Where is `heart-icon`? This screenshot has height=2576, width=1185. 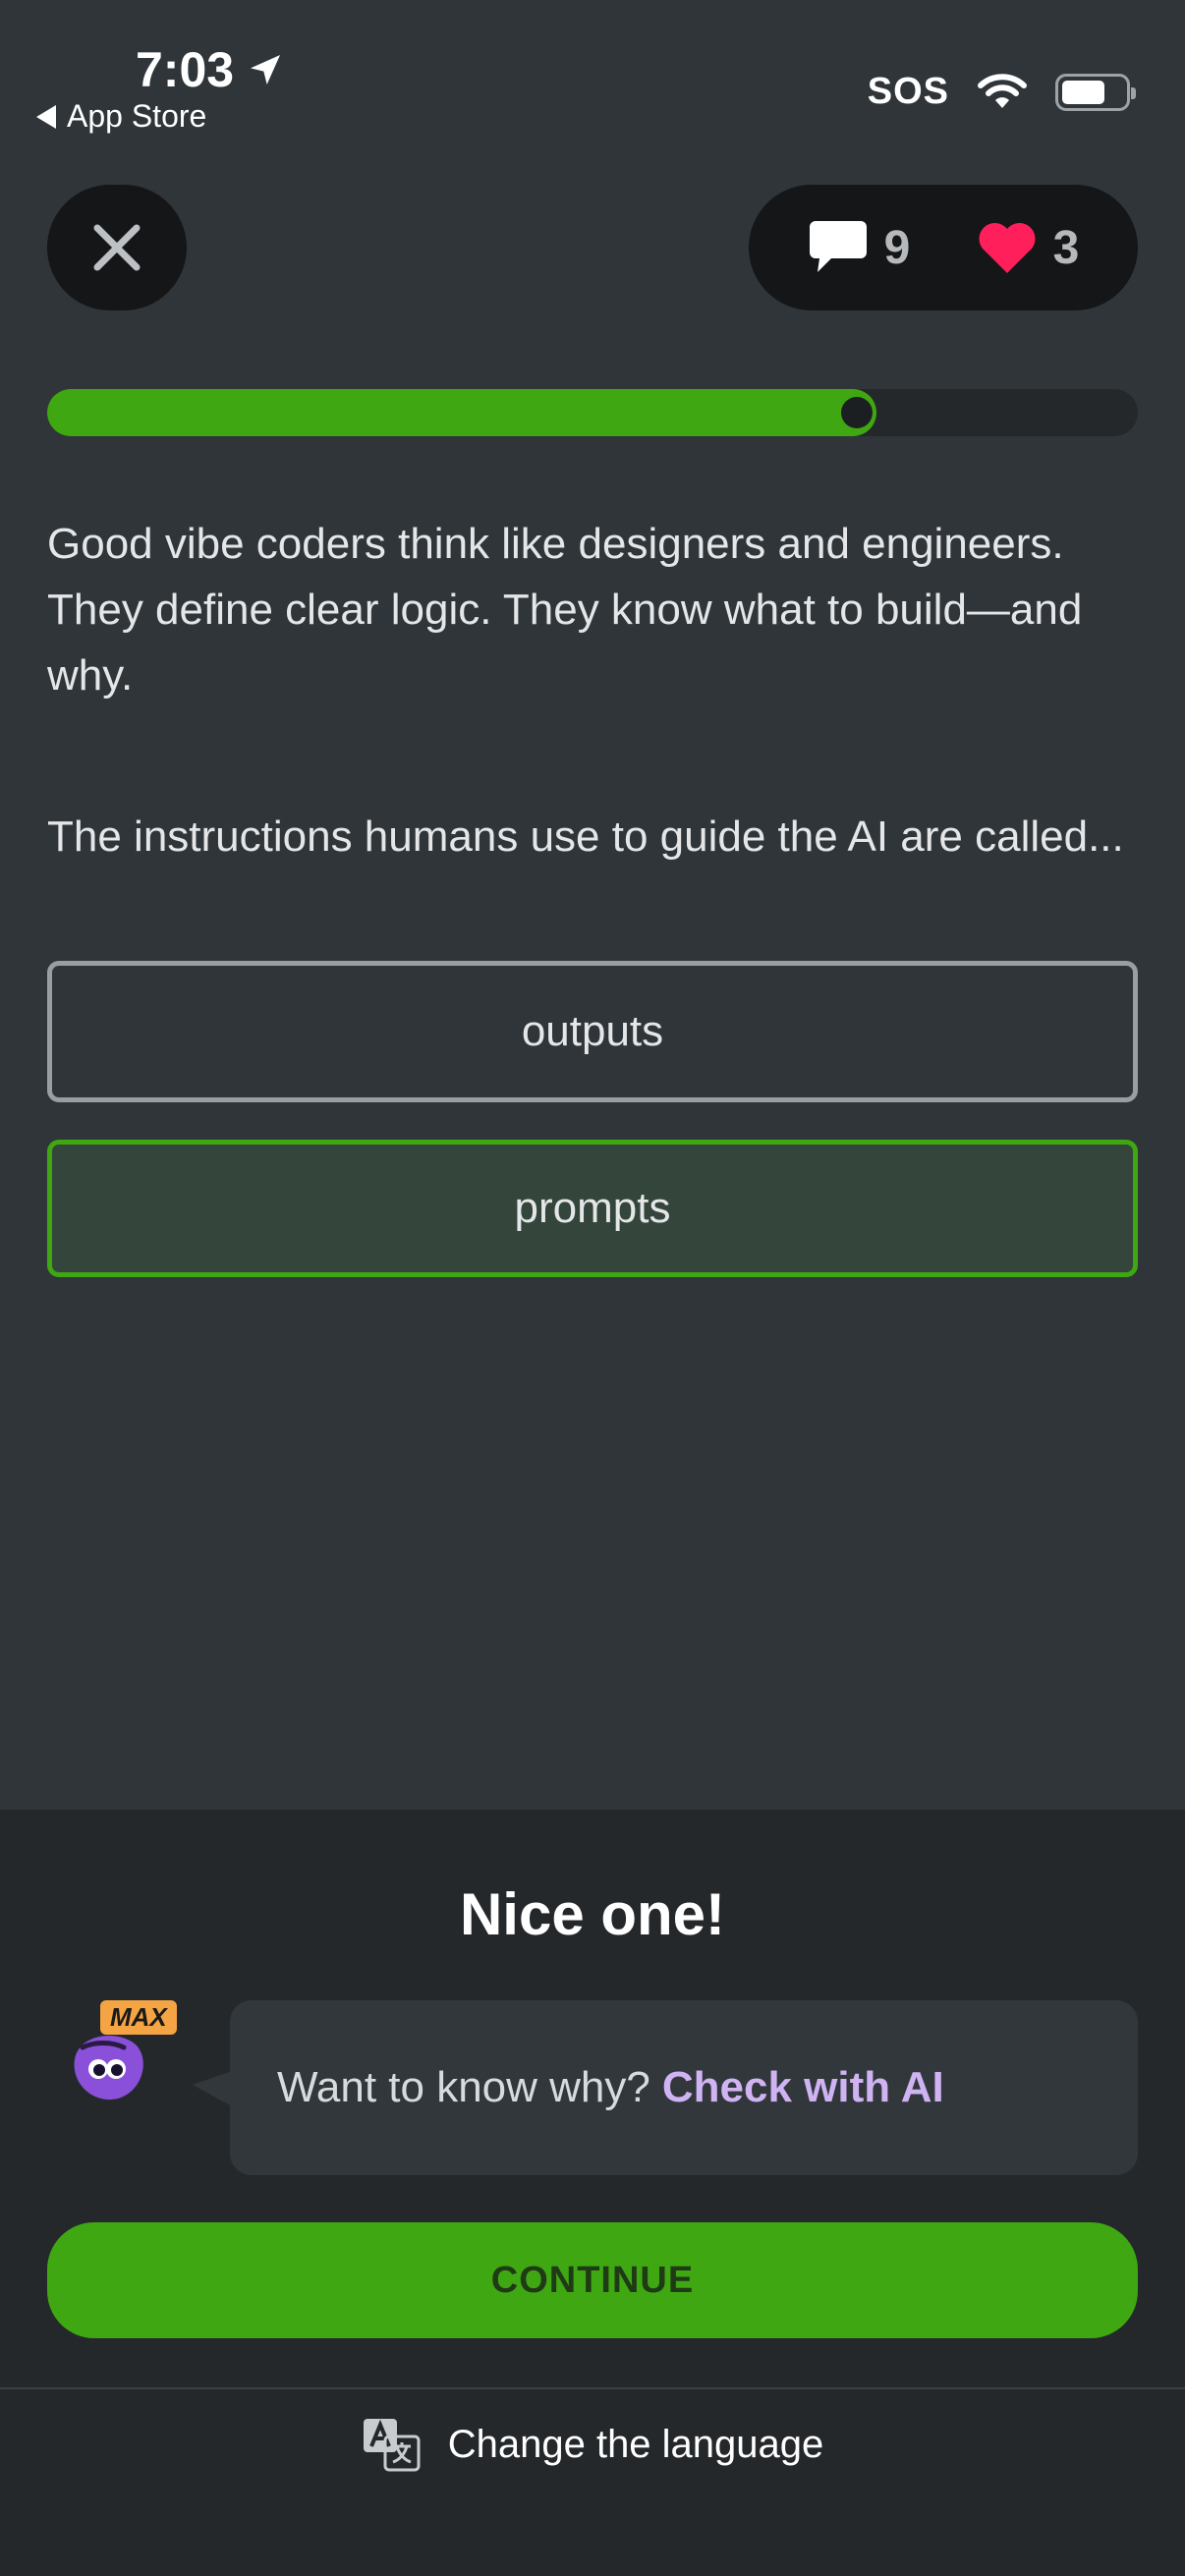
heart-icon is located at coordinates (1008, 247).